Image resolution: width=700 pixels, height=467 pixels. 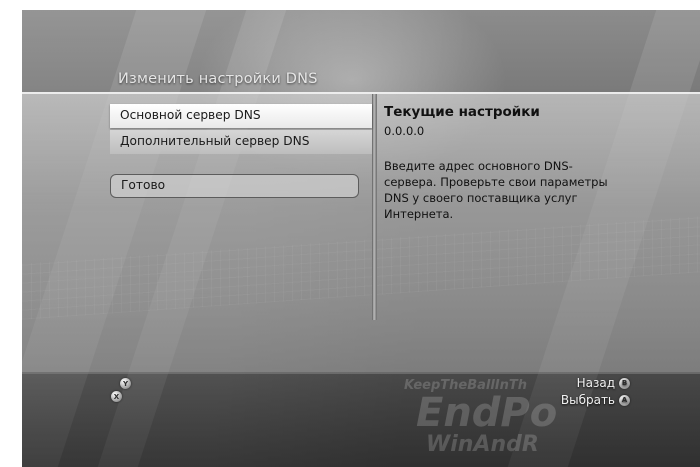 I want to click on a-button-icon: A, so click(x=624, y=400).